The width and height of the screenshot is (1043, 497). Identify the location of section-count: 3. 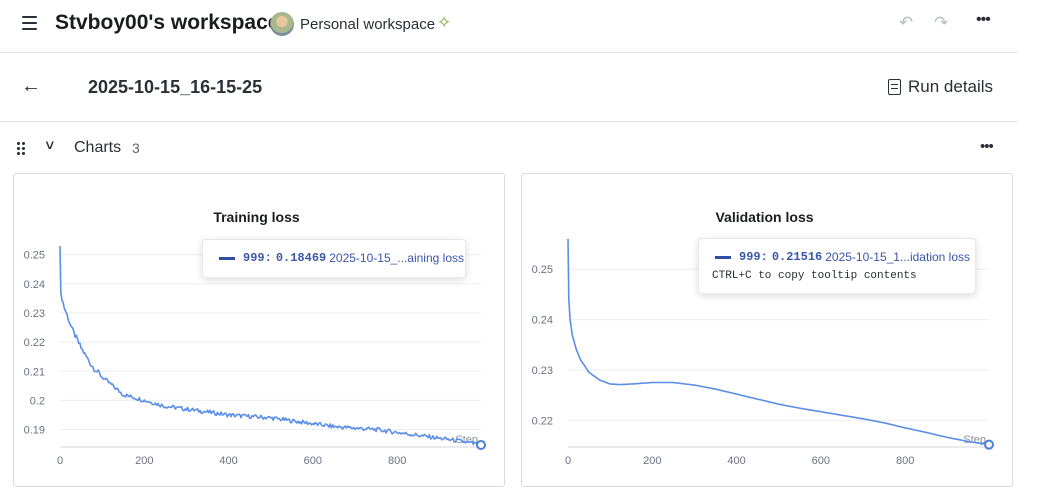
(136, 148).